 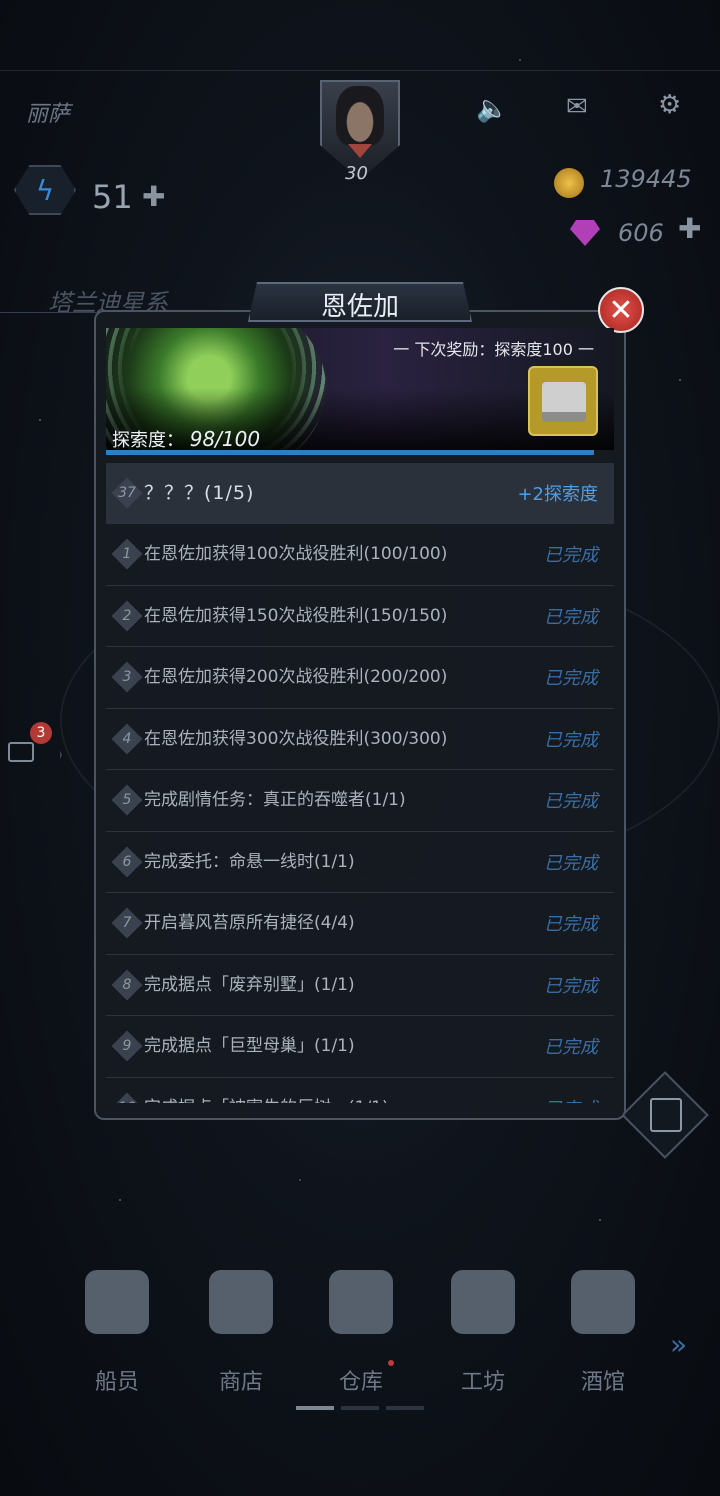 What do you see at coordinates (678, 1344) in the screenshot?
I see `double-chevron-right-icon: »` at bounding box center [678, 1344].